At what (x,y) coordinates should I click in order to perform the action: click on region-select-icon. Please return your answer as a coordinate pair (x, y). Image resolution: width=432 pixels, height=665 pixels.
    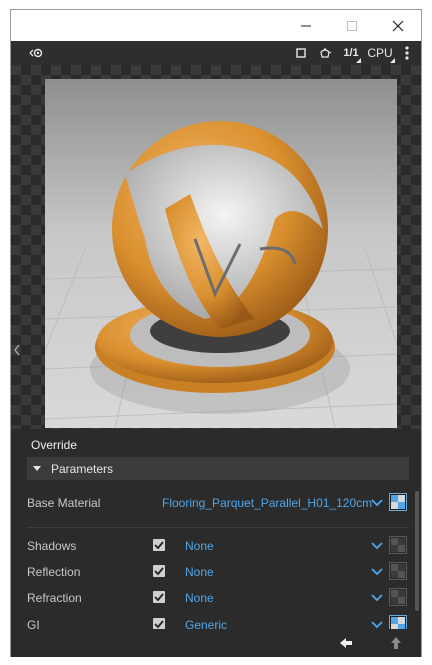
    Looking at the image, I should click on (301, 53).